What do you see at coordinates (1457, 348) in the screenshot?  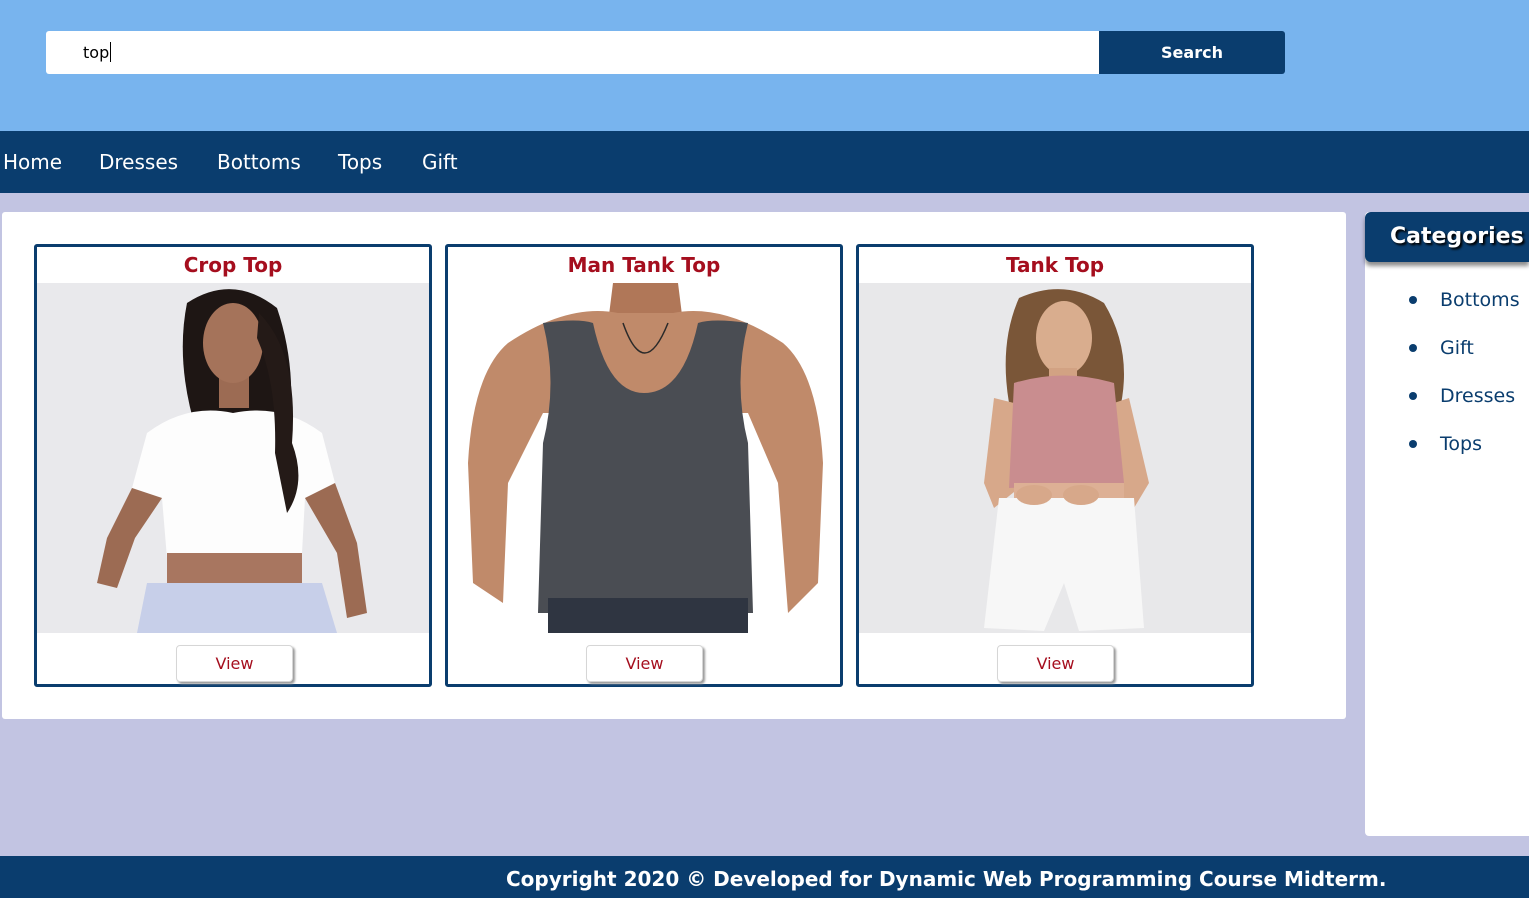 I see `category-label: Gift` at bounding box center [1457, 348].